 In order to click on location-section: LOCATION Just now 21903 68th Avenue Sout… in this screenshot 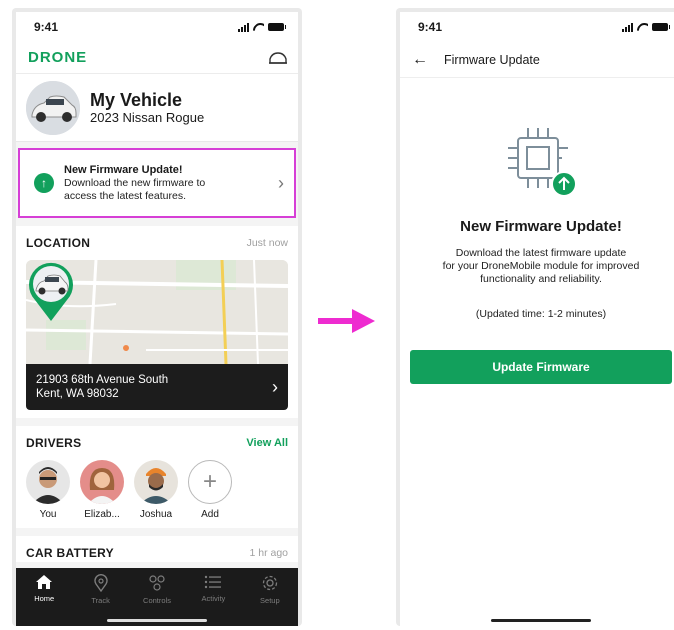, I will do `click(157, 322)`.